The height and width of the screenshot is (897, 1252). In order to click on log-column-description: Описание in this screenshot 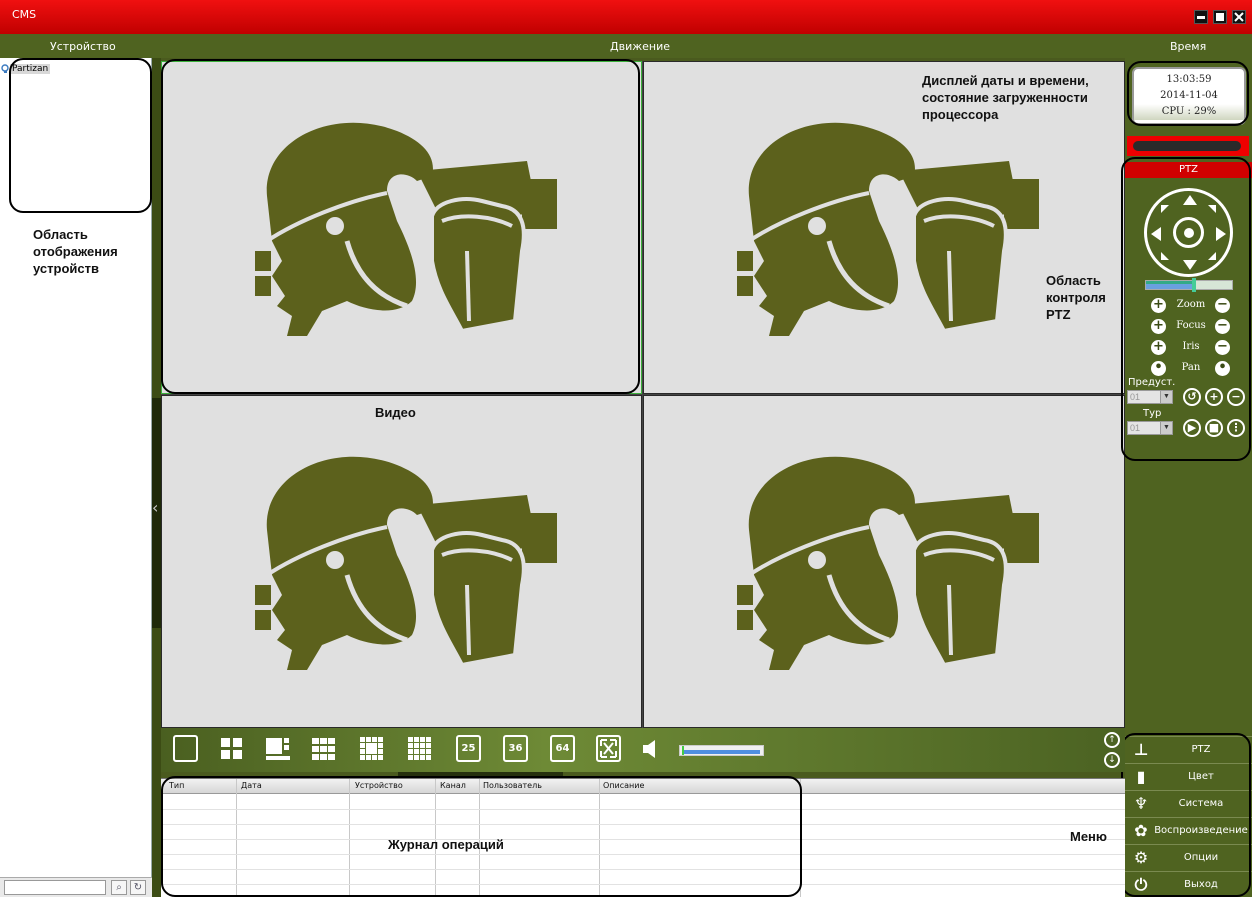, I will do `click(623, 785)`.